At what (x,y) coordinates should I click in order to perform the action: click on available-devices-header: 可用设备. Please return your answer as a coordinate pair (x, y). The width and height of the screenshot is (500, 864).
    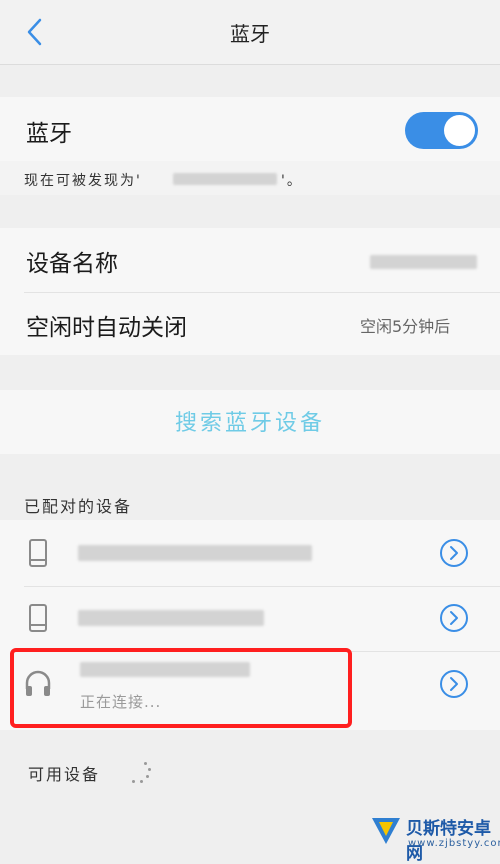
    Looking at the image, I should click on (64, 774).